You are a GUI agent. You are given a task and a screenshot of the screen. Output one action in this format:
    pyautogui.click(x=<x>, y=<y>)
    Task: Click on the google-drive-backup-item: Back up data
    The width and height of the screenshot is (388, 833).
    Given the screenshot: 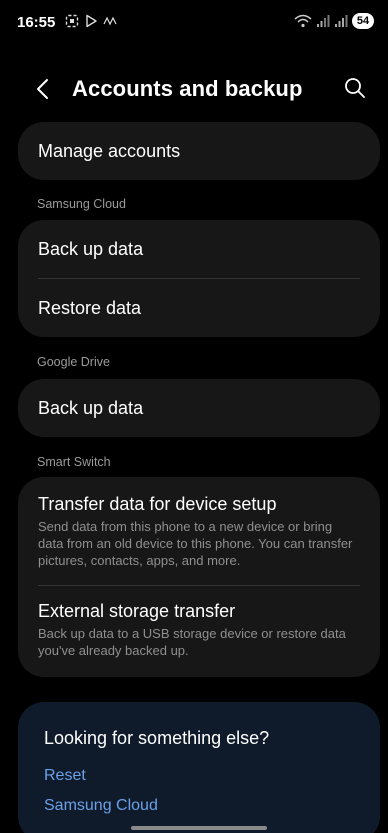 What is the action you would take?
    pyautogui.click(x=199, y=408)
    